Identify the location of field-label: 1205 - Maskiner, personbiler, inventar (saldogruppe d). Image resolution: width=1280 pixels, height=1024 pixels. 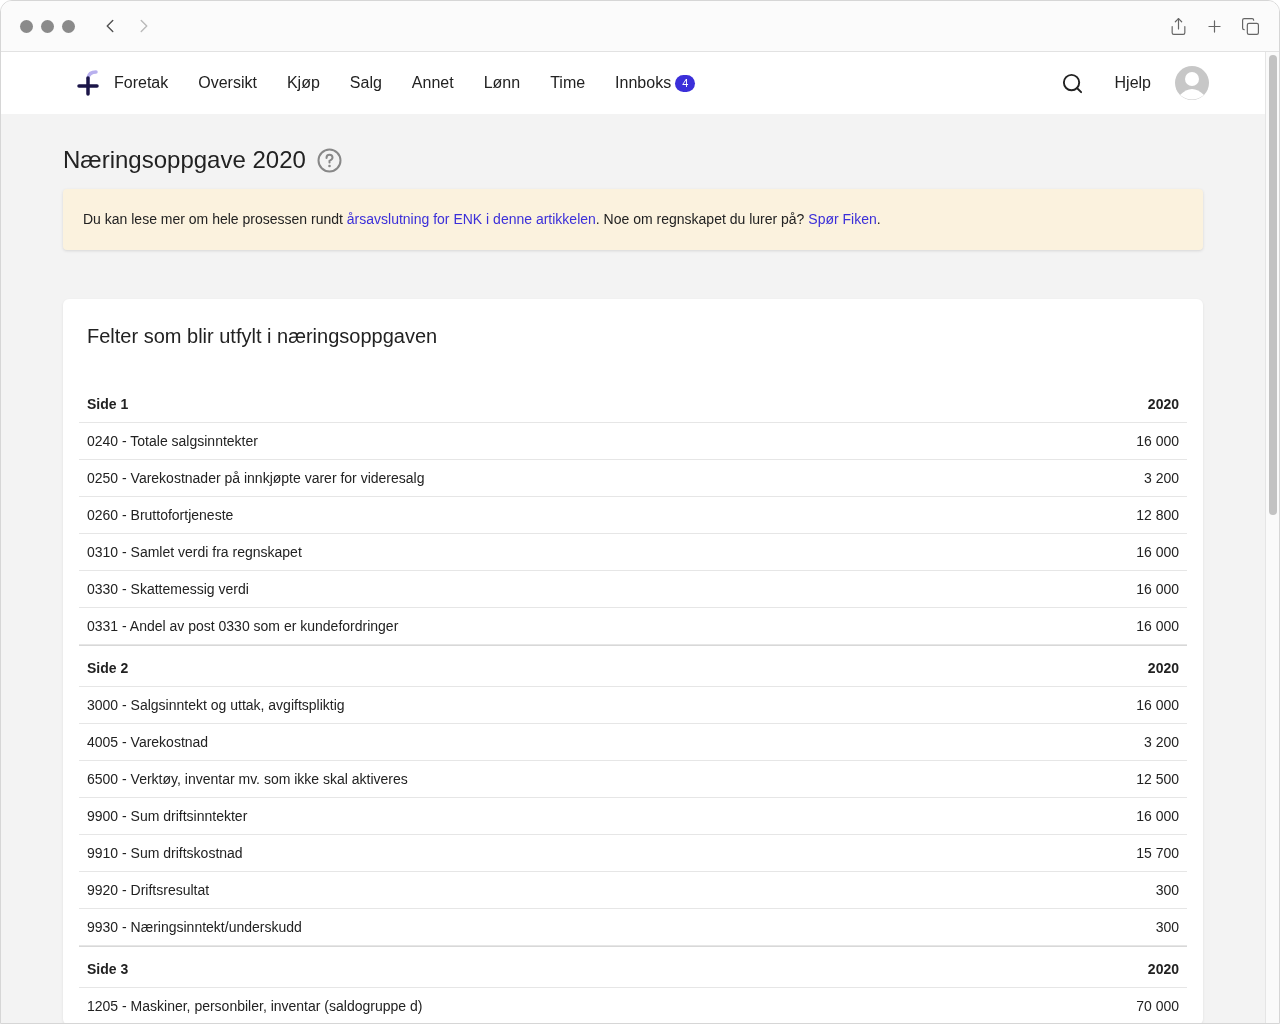
(255, 1006).